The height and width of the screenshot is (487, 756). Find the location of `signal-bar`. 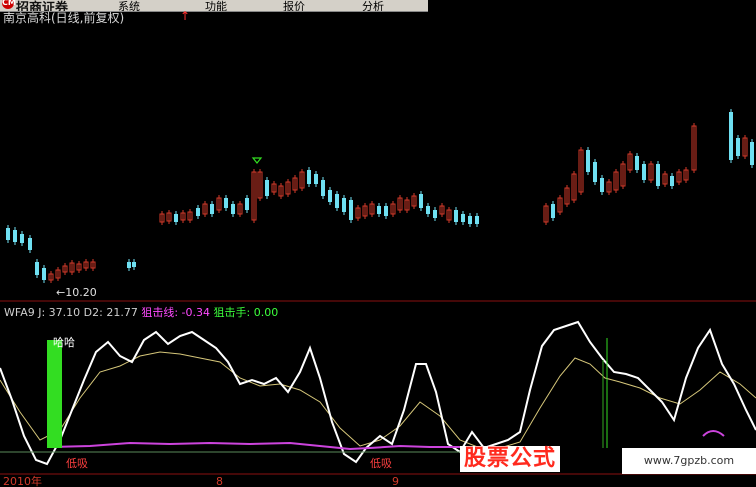

signal-bar is located at coordinates (54, 394).